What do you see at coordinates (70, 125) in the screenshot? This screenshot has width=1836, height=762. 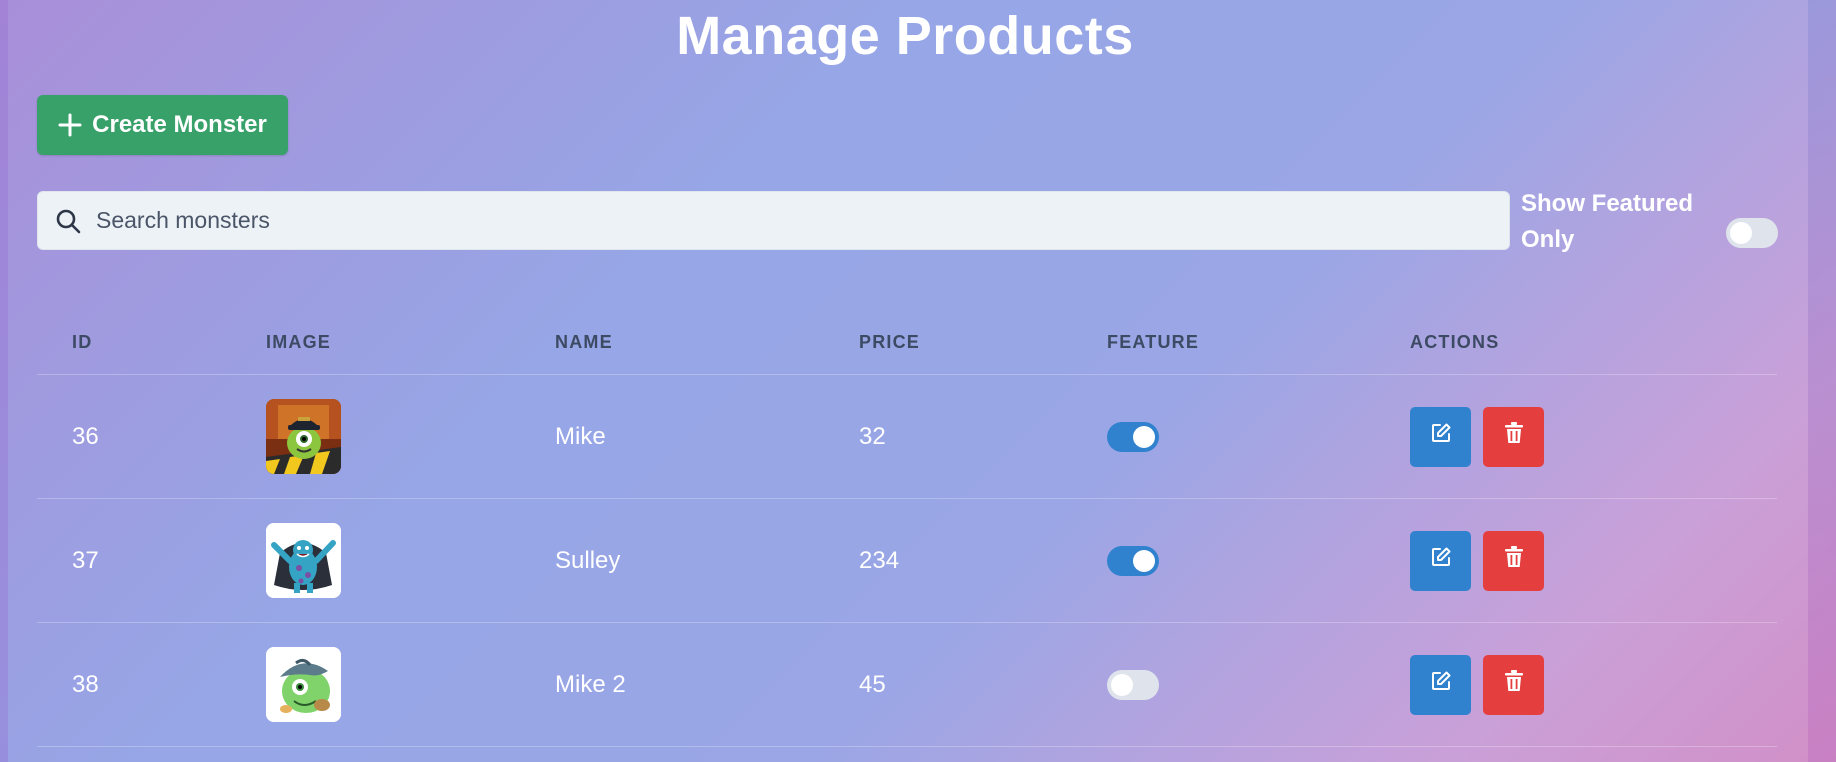 I see `plus-icon` at bounding box center [70, 125].